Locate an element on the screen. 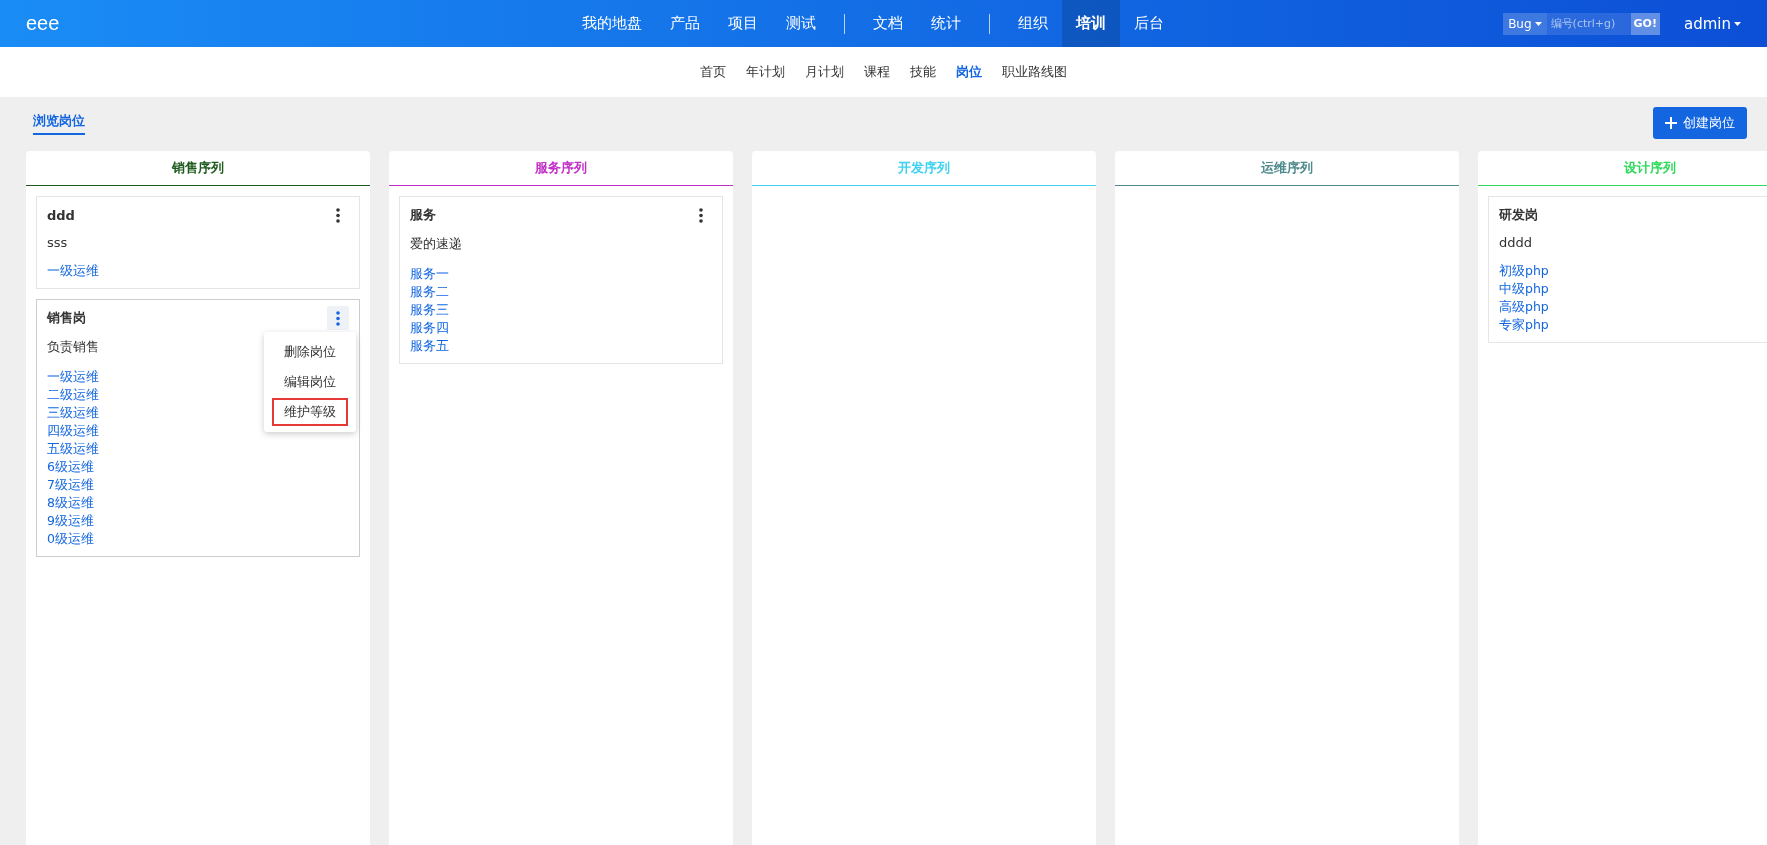 The image size is (1767, 845). nav-item: 我的地盘 is located at coordinates (612, 23).